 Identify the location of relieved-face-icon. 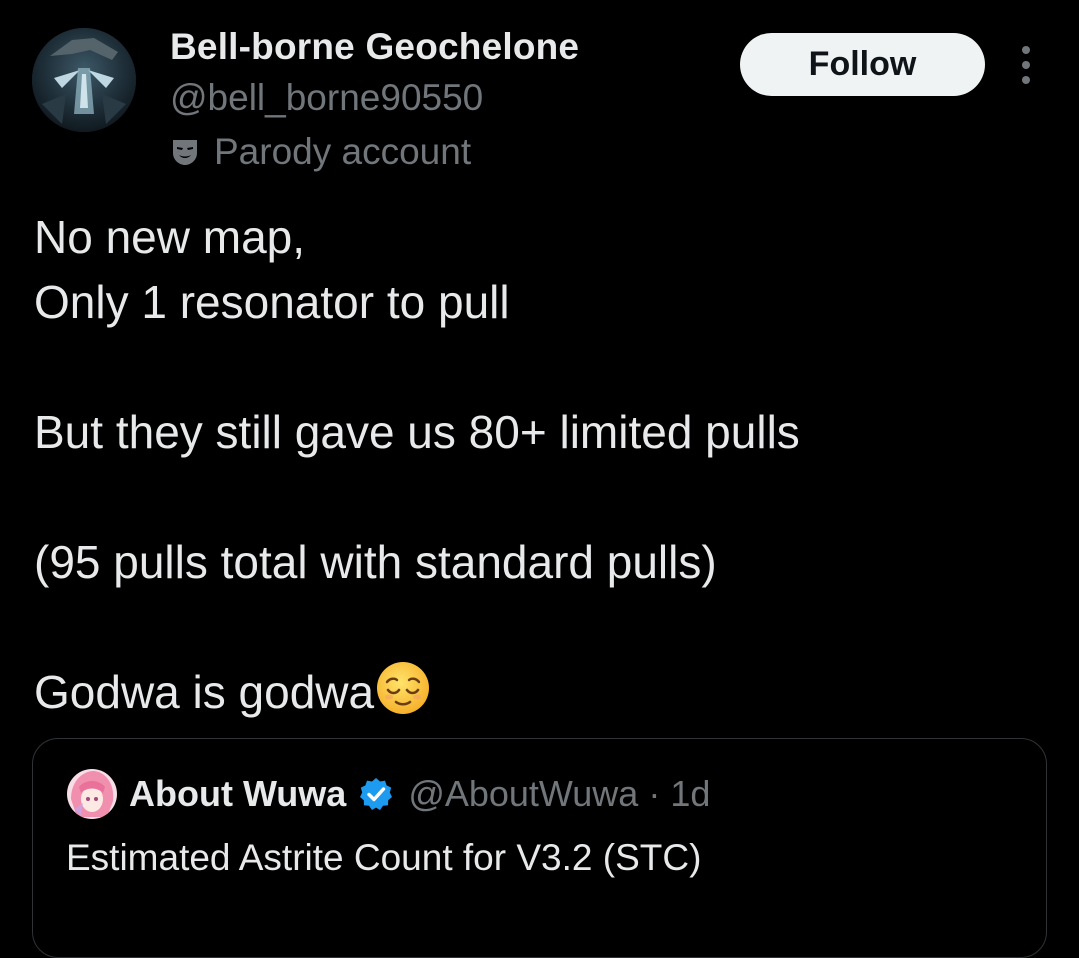
(403, 688).